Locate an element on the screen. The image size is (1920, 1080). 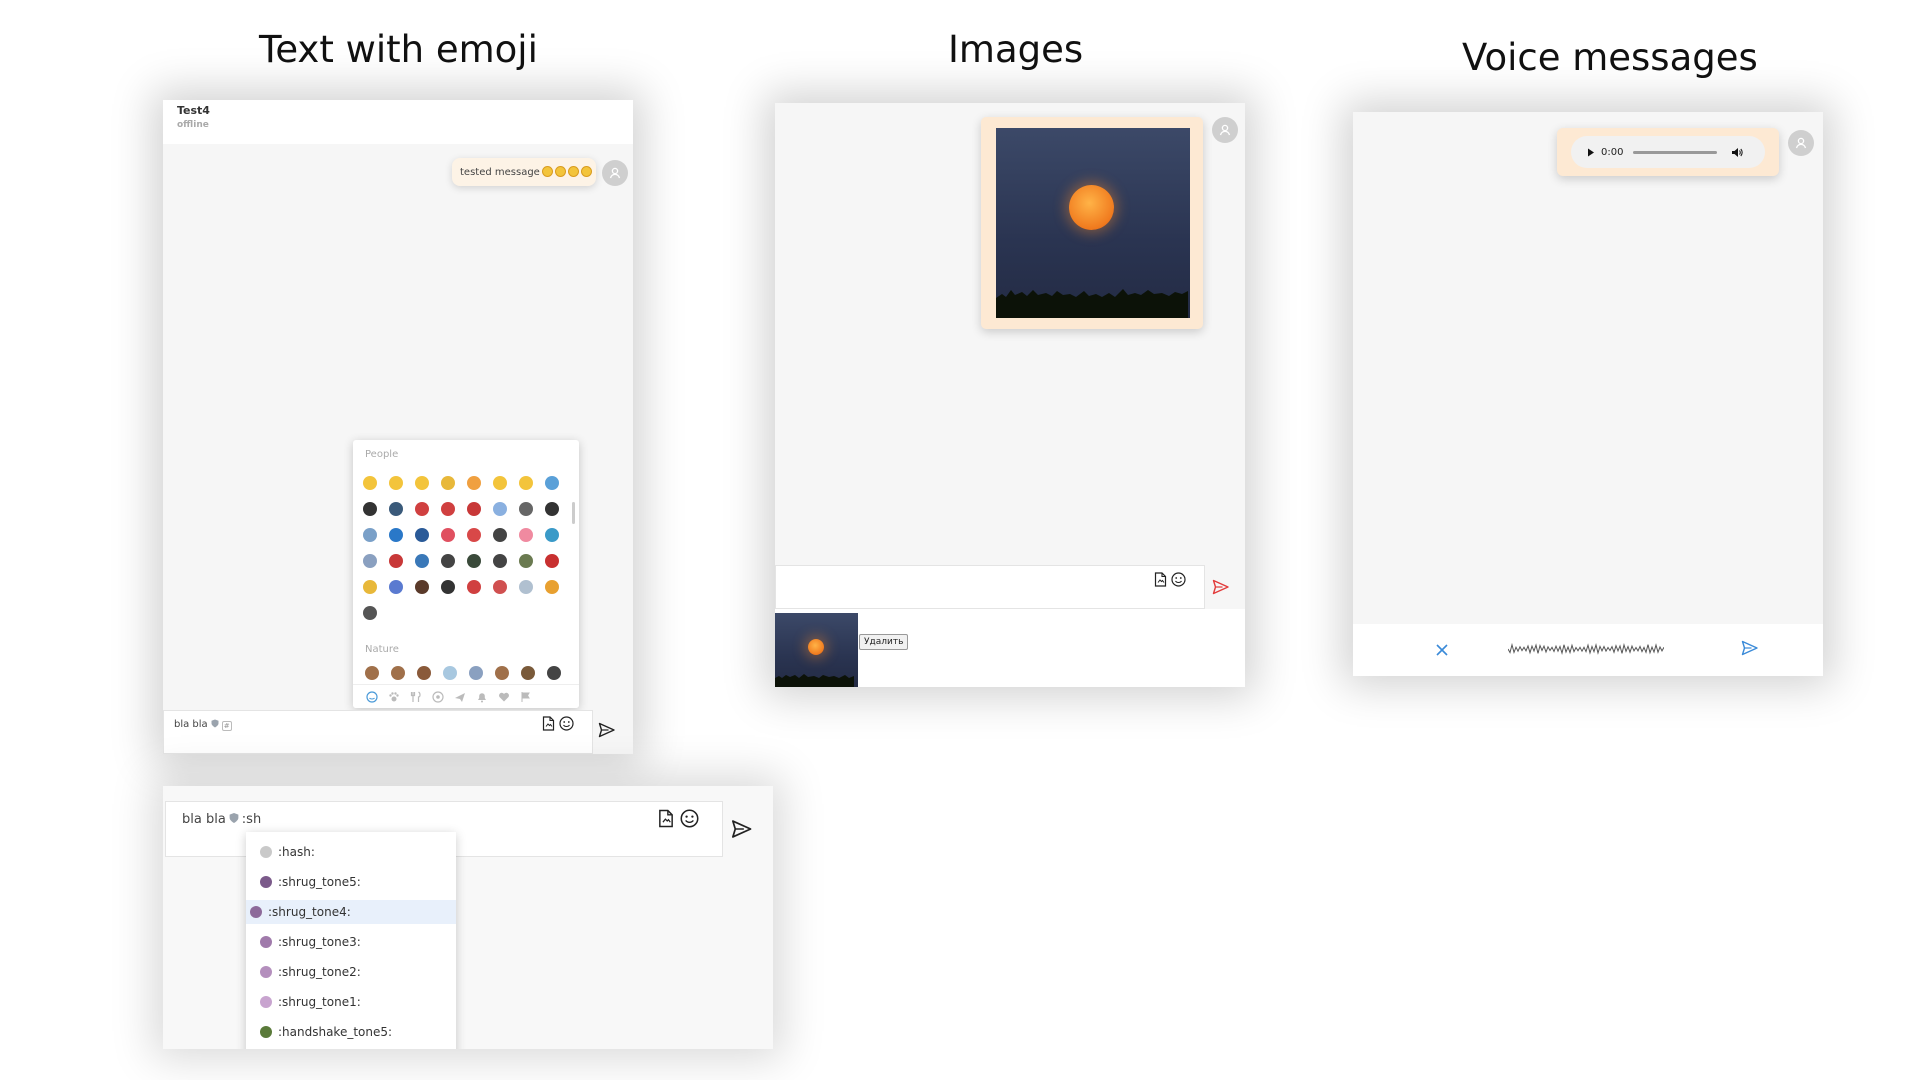
grin-emoji-icon is located at coordinates (586, 171).